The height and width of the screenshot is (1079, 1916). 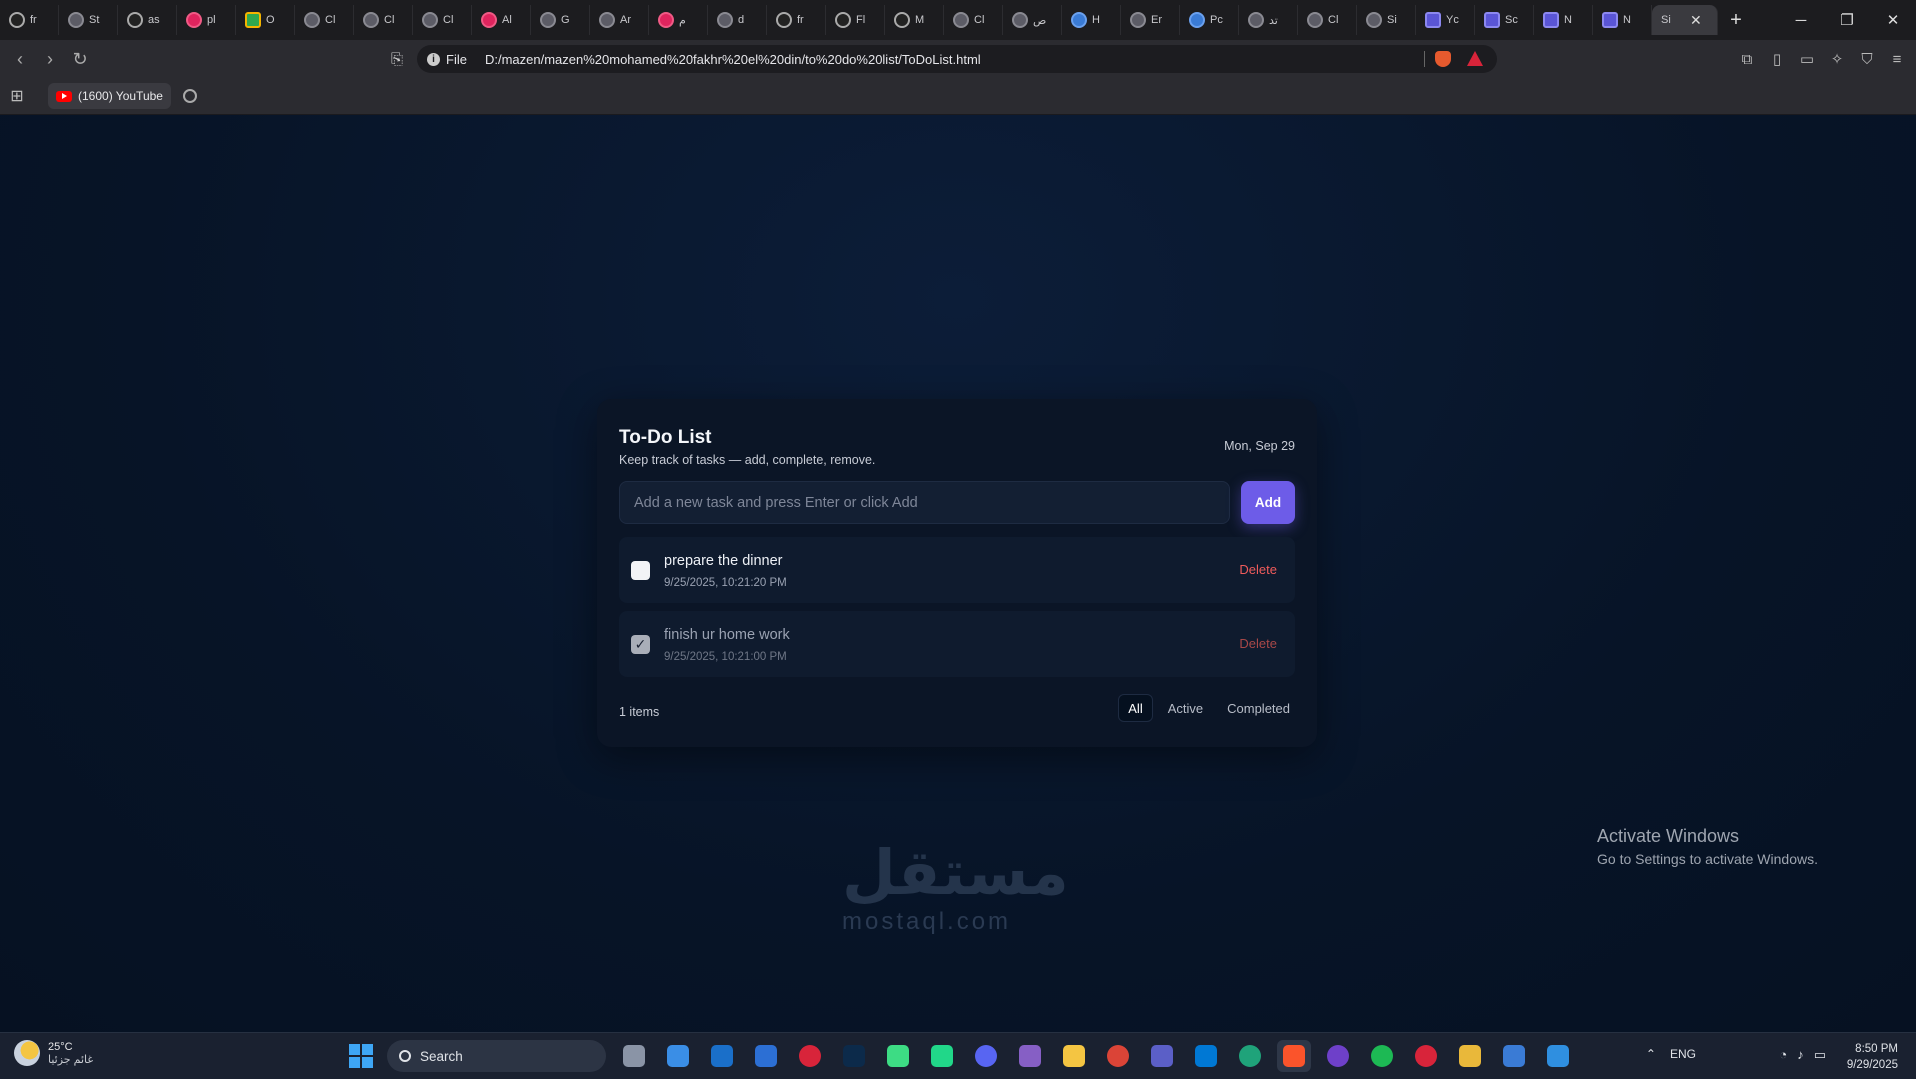 I want to click on anydesk-2-icon, so click(x=1426, y=1056).